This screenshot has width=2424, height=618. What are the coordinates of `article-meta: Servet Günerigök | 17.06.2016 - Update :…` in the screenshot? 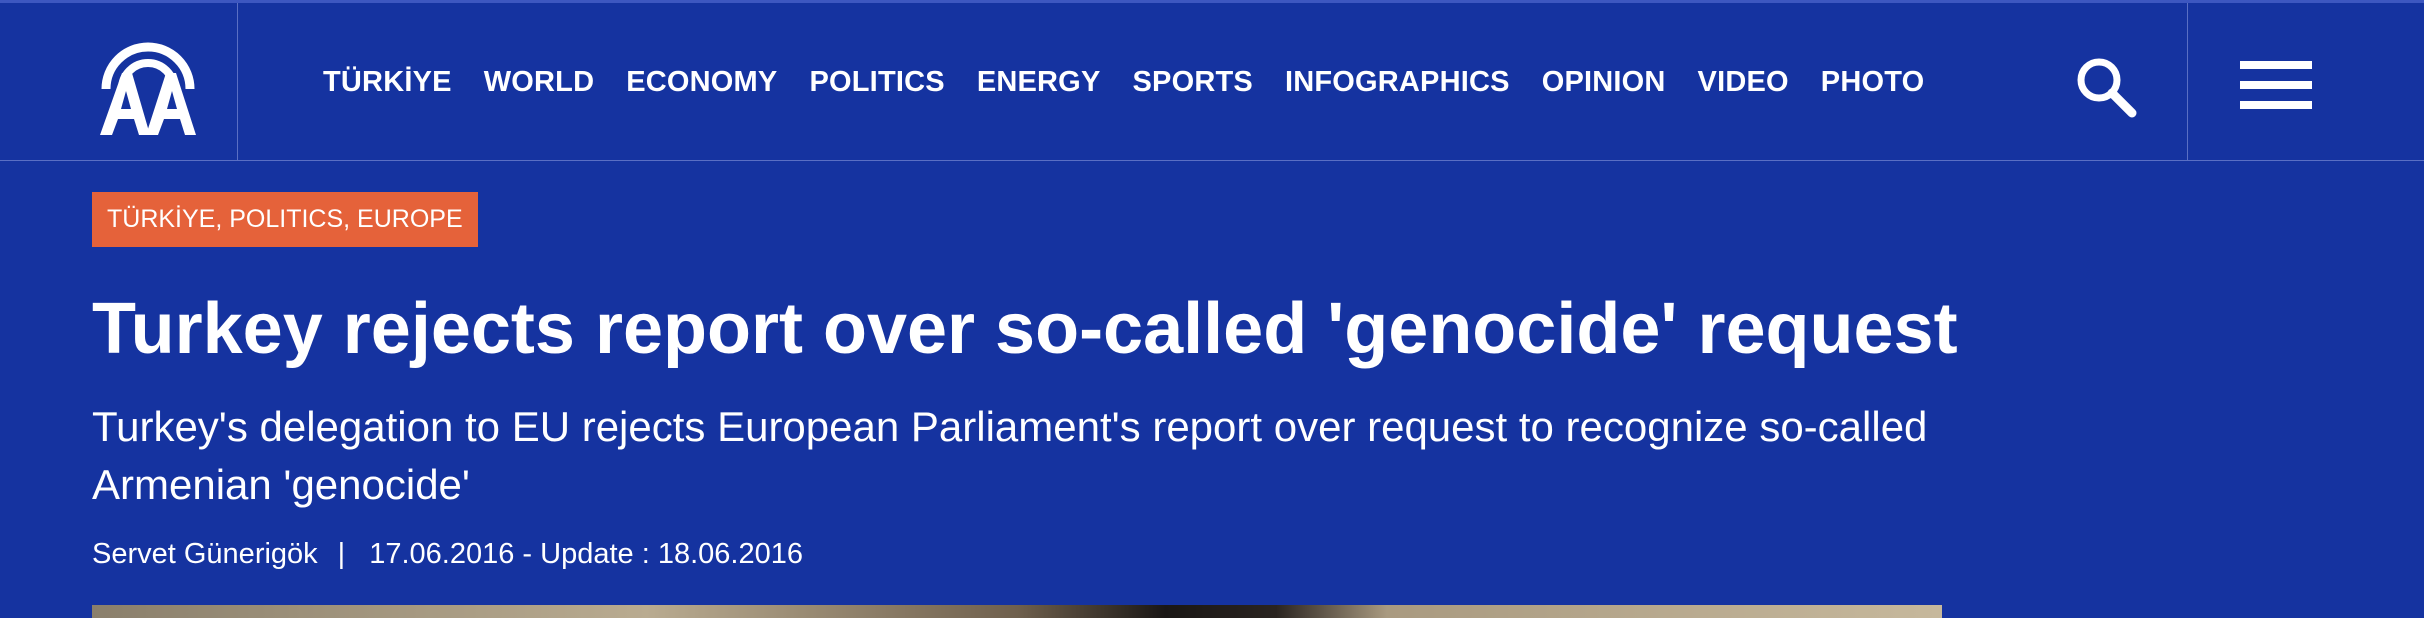 It's located at (447, 554).